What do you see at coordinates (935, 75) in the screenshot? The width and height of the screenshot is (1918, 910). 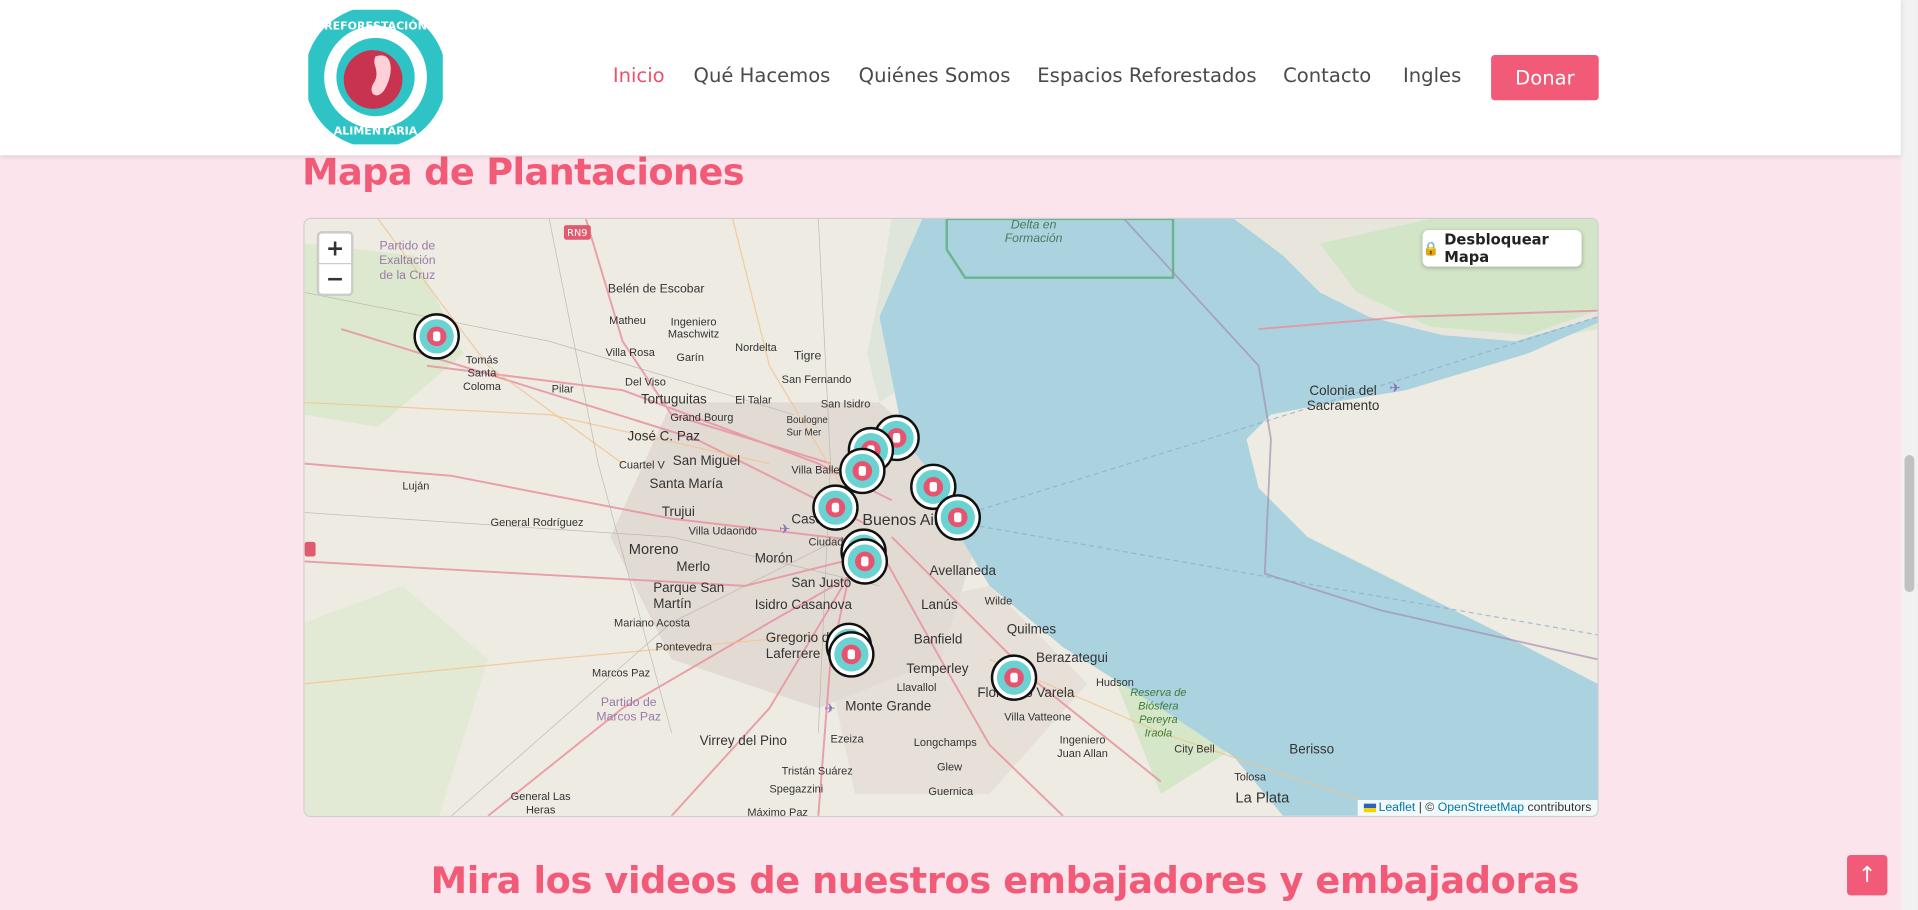 I see `nav-quienes-somos: Quiénes Somos` at bounding box center [935, 75].